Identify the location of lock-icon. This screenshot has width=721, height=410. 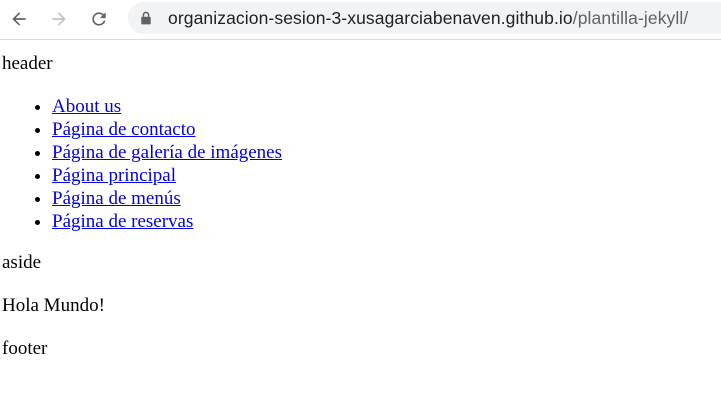
(147, 18).